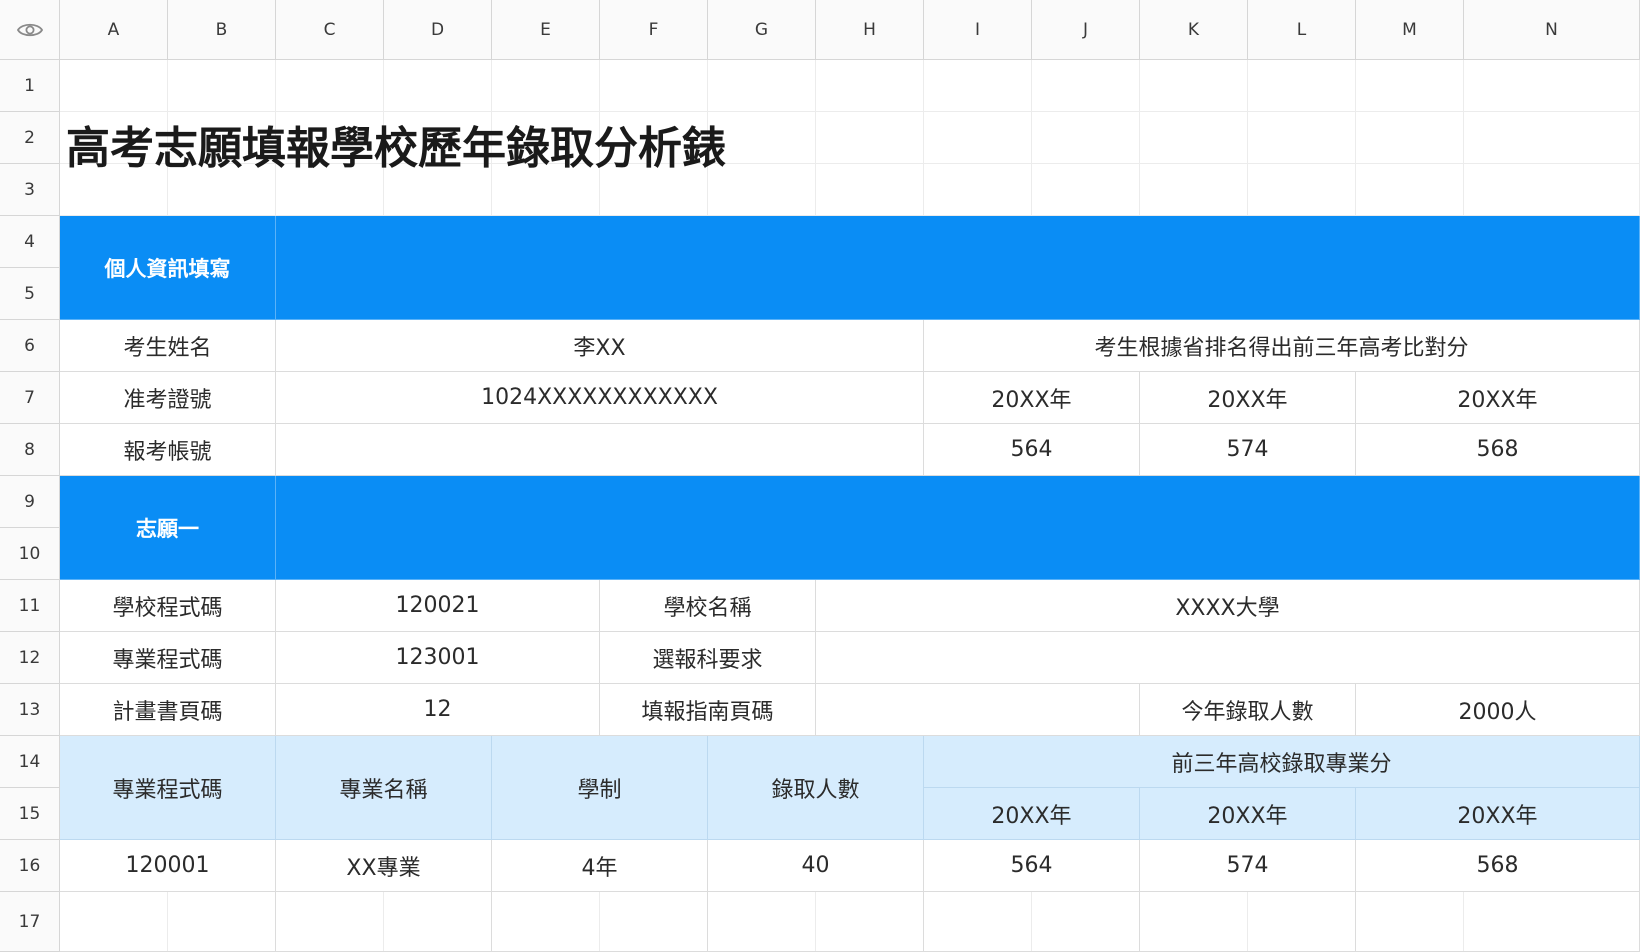 Image resolution: width=1640 pixels, height=952 pixels. What do you see at coordinates (30, 190) in the screenshot?
I see `row-header-3: 3` at bounding box center [30, 190].